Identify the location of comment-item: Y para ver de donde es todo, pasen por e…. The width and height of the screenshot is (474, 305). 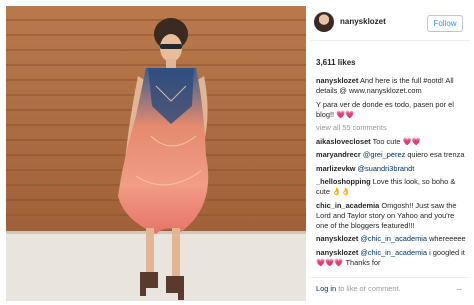
(391, 110).